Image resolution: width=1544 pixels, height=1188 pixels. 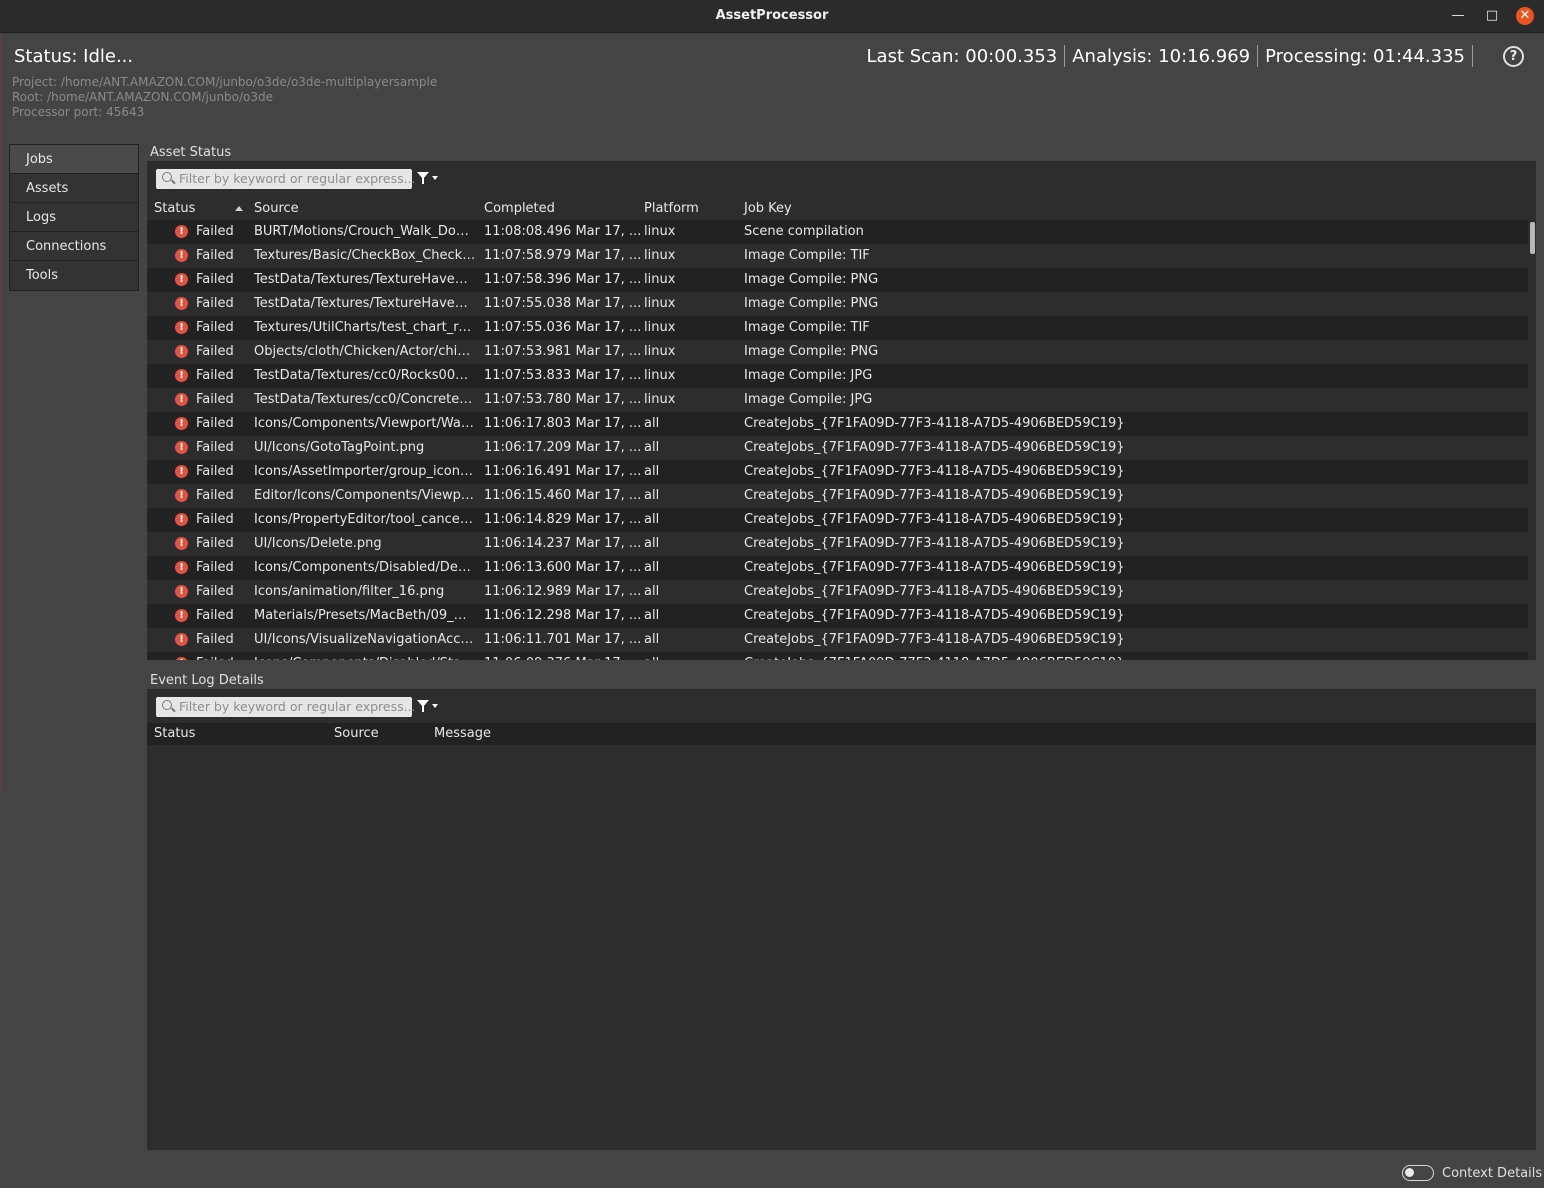 I want to click on asset-filter-button, so click(x=428, y=179).